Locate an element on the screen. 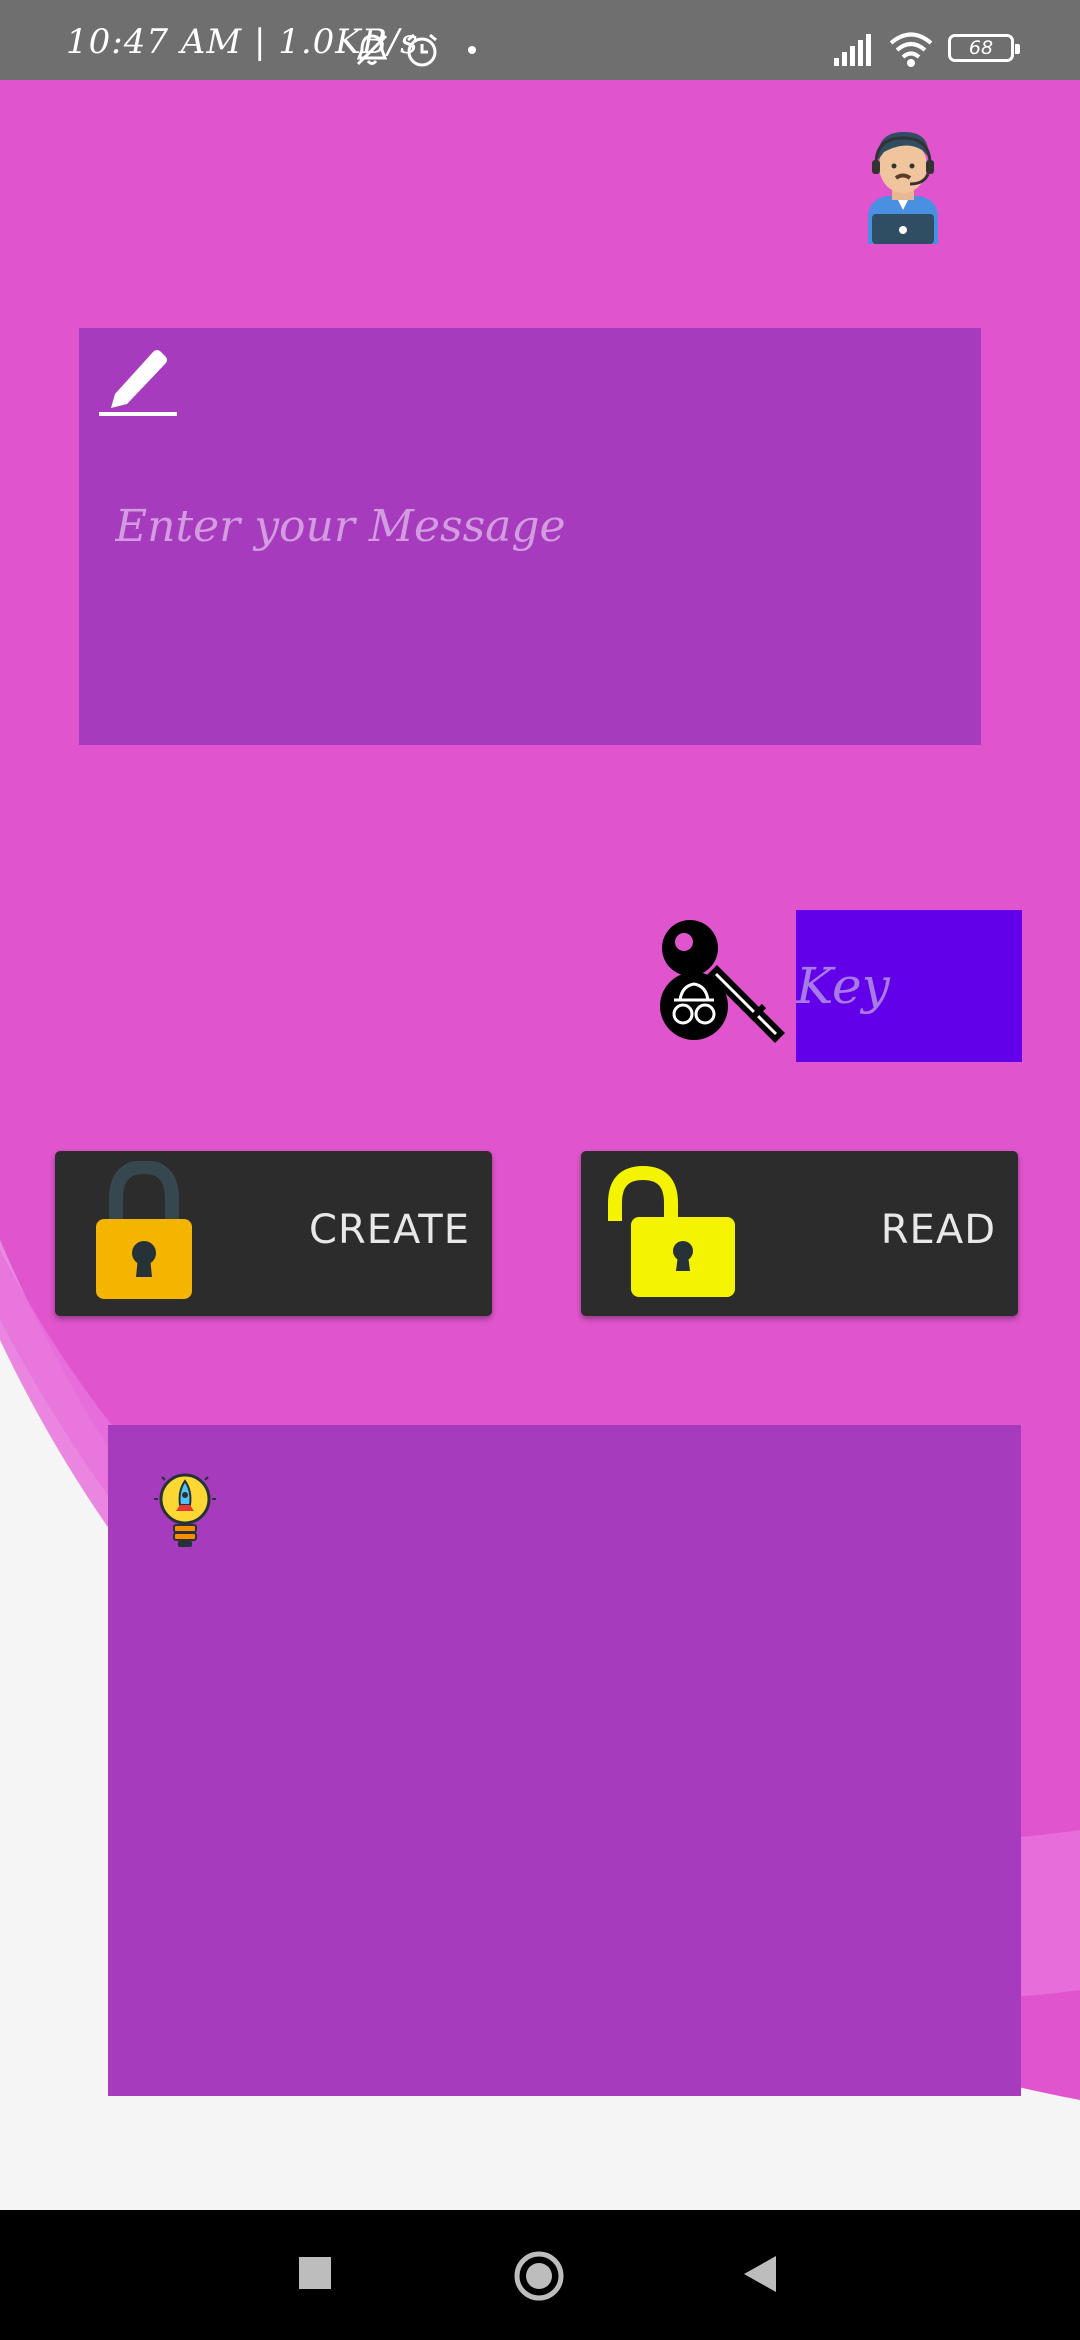 The width and height of the screenshot is (1080, 2340). read-button: READ is located at coordinates (799, 1233).